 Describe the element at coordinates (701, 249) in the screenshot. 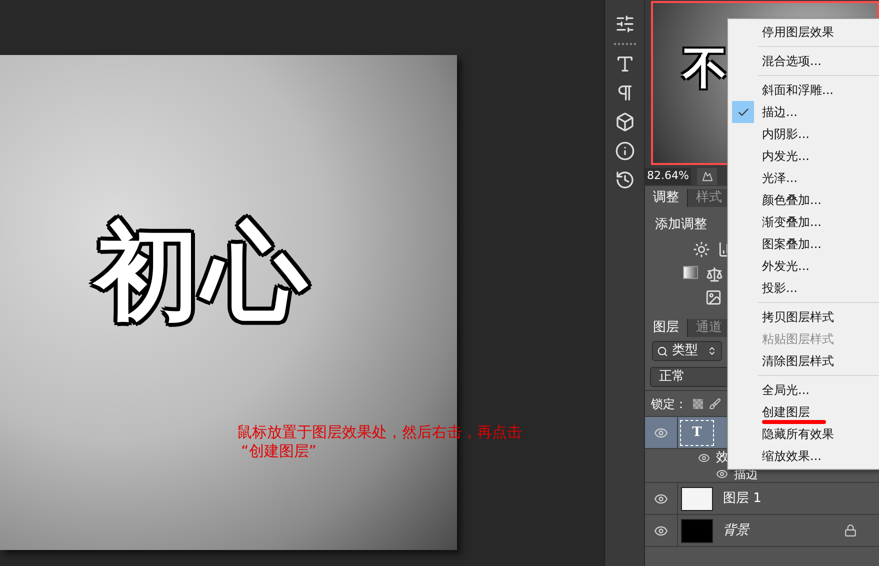

I see `brightness-icon` at that location.